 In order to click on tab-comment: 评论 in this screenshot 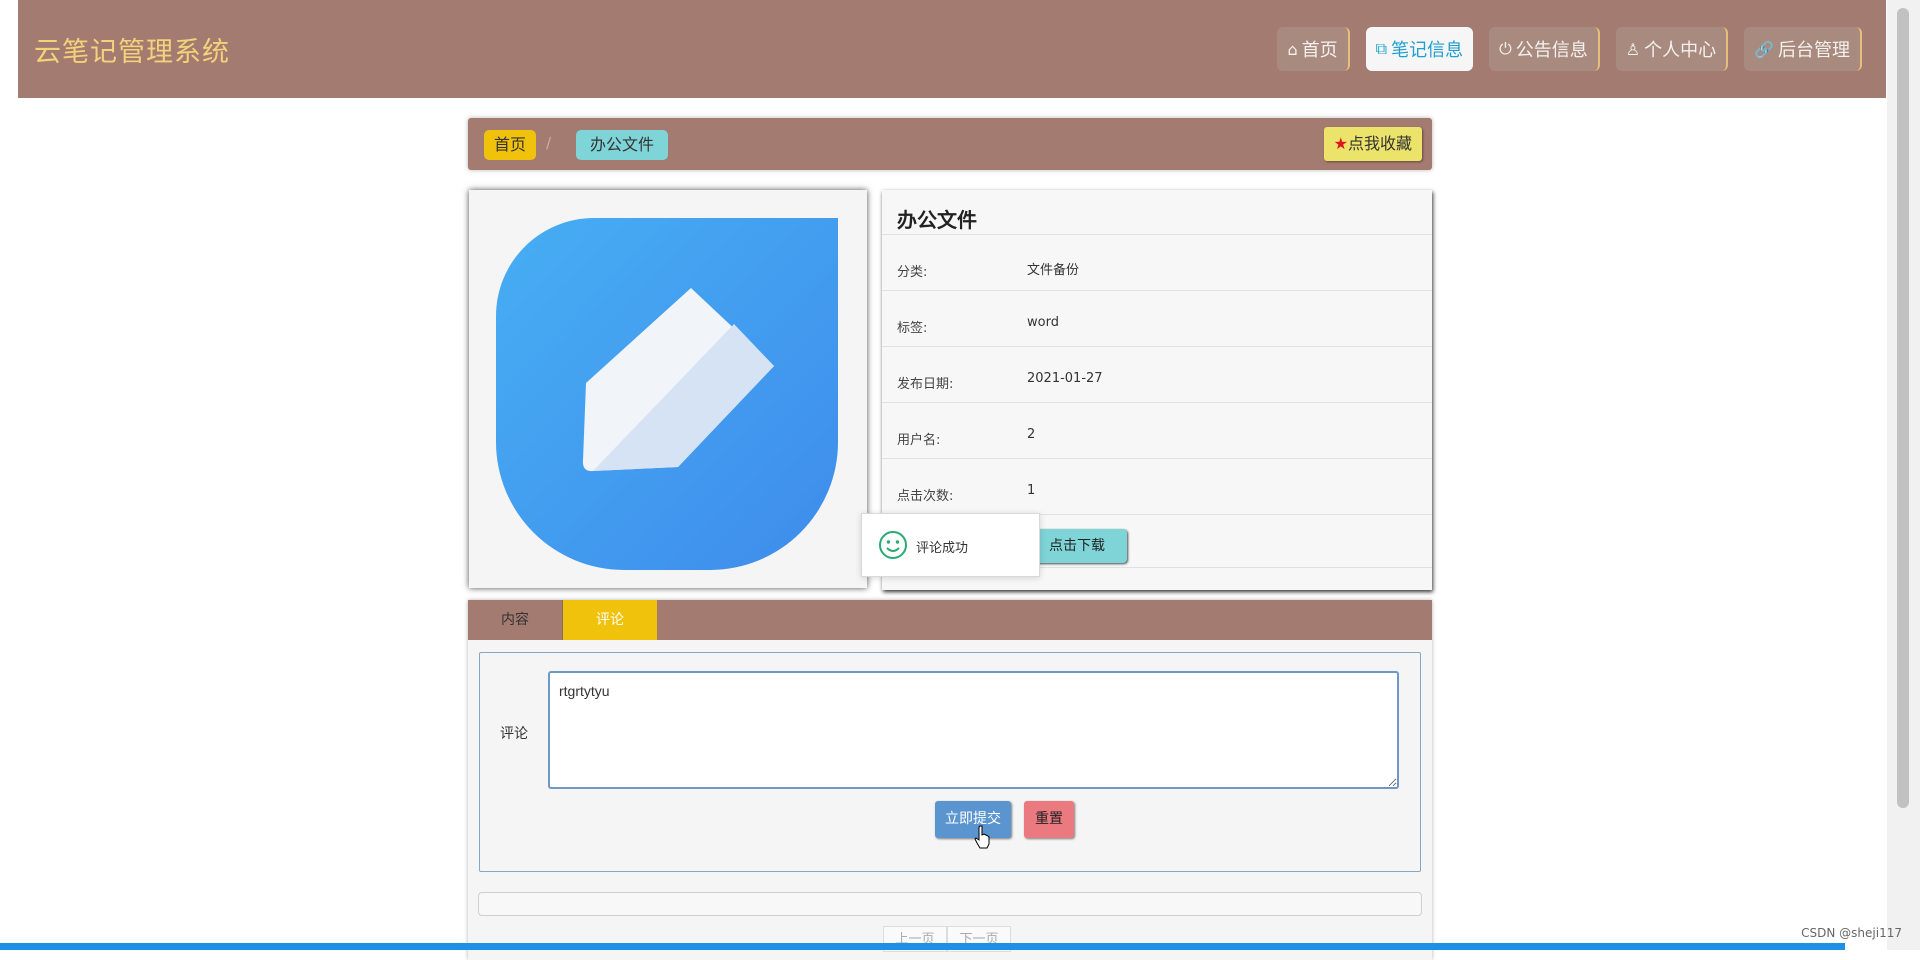, I will do `click(610, 620)`.